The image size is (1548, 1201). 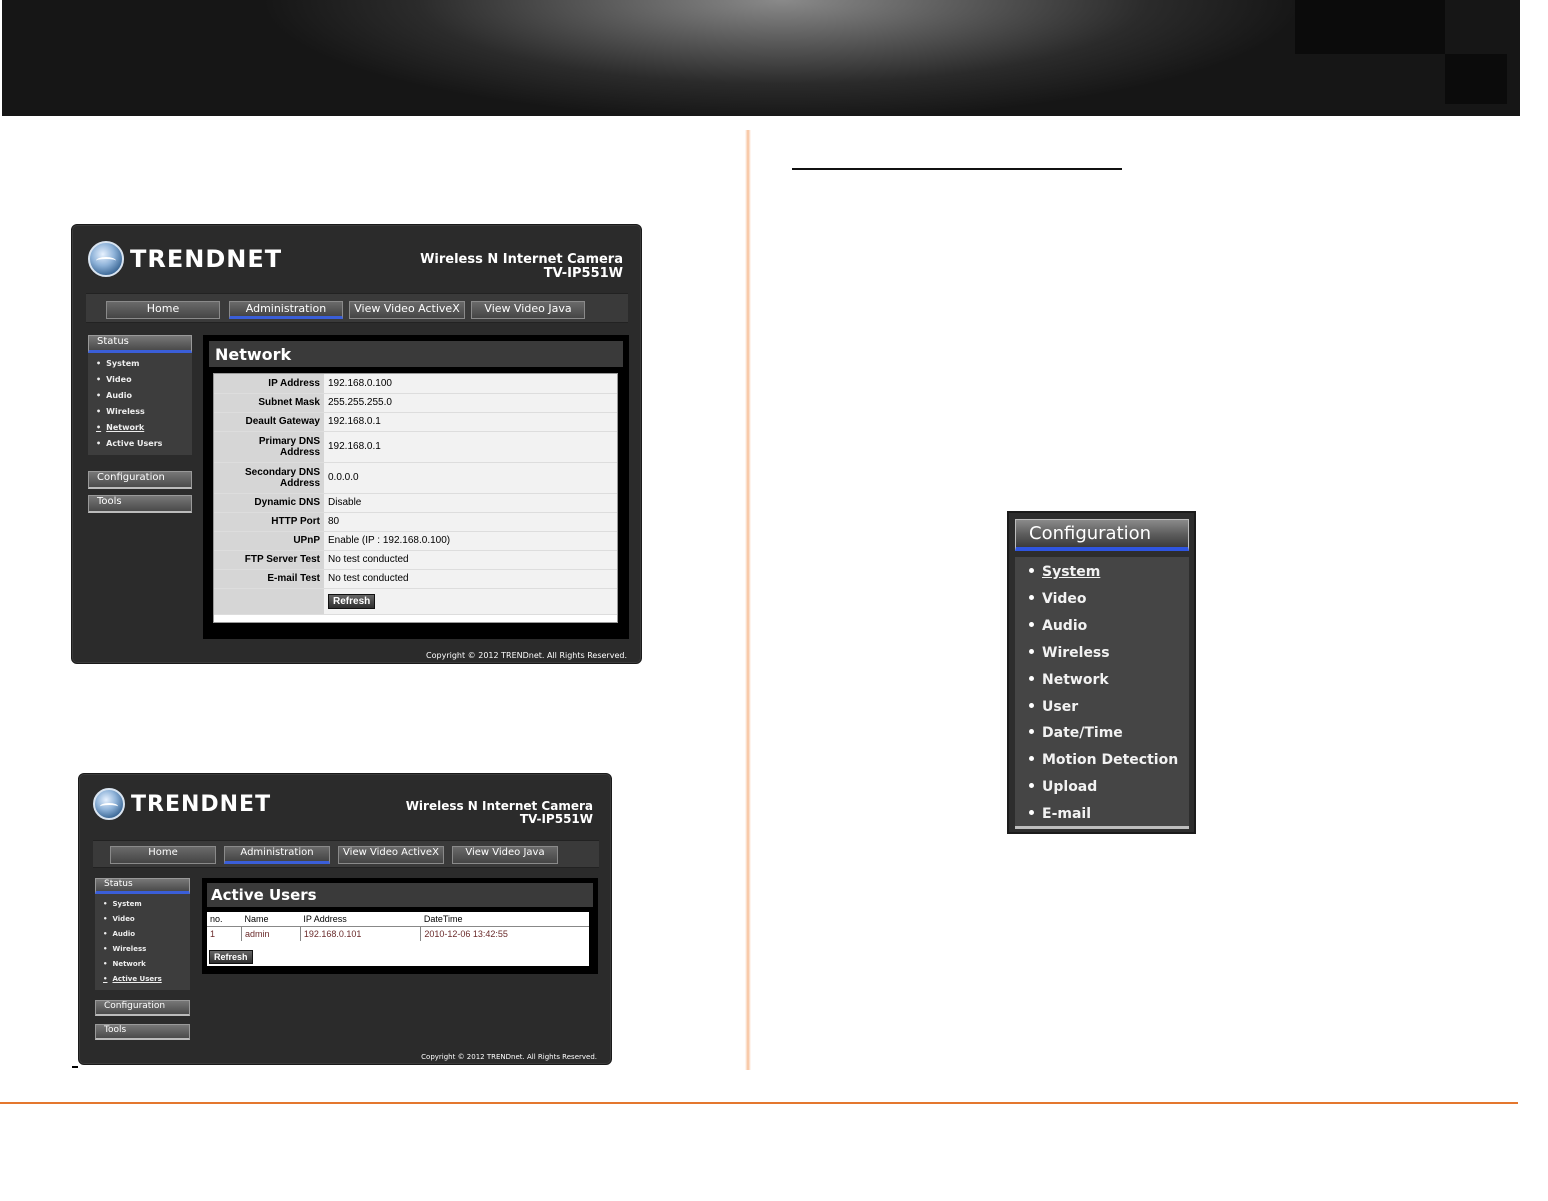 What do you see at coordinates (269, 522) in the screenshot?
I see `row-key: HTTP Port` at bounding box center [269, 522].